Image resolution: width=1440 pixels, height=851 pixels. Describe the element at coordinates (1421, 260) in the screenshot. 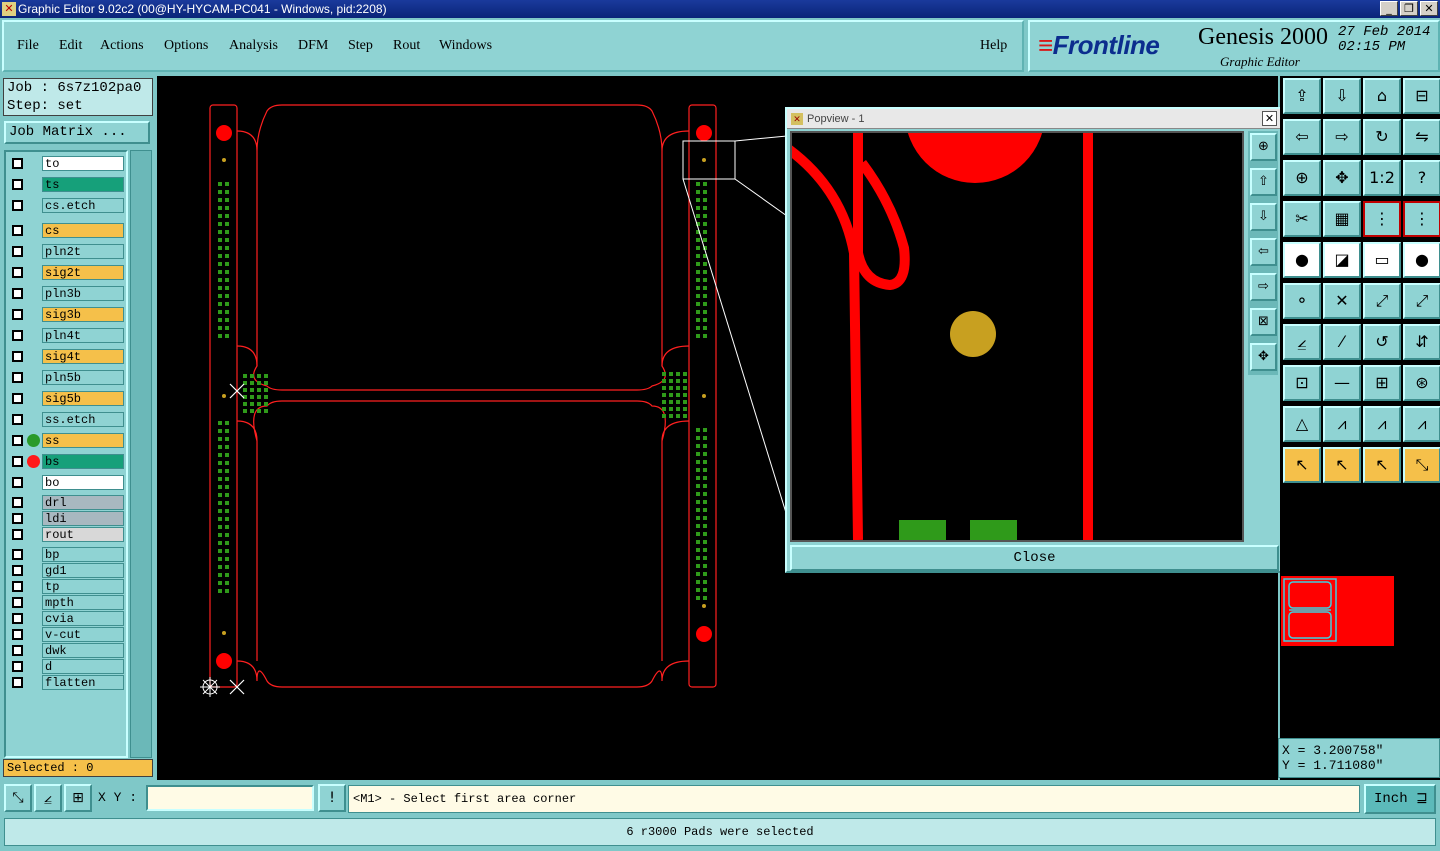

I see `circle-select-icon: ●` at that location.